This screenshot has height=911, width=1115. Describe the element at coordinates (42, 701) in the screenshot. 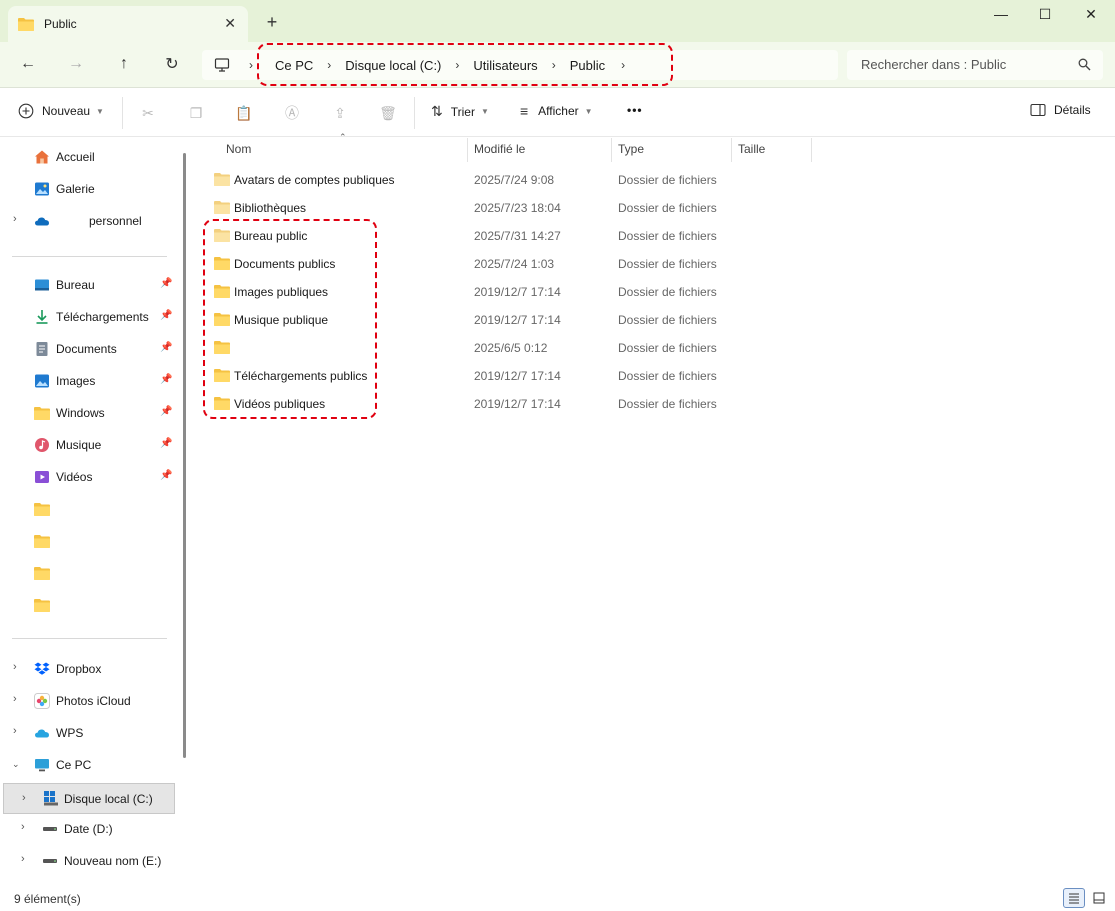

I see `icloud-photos-icon` at that location.